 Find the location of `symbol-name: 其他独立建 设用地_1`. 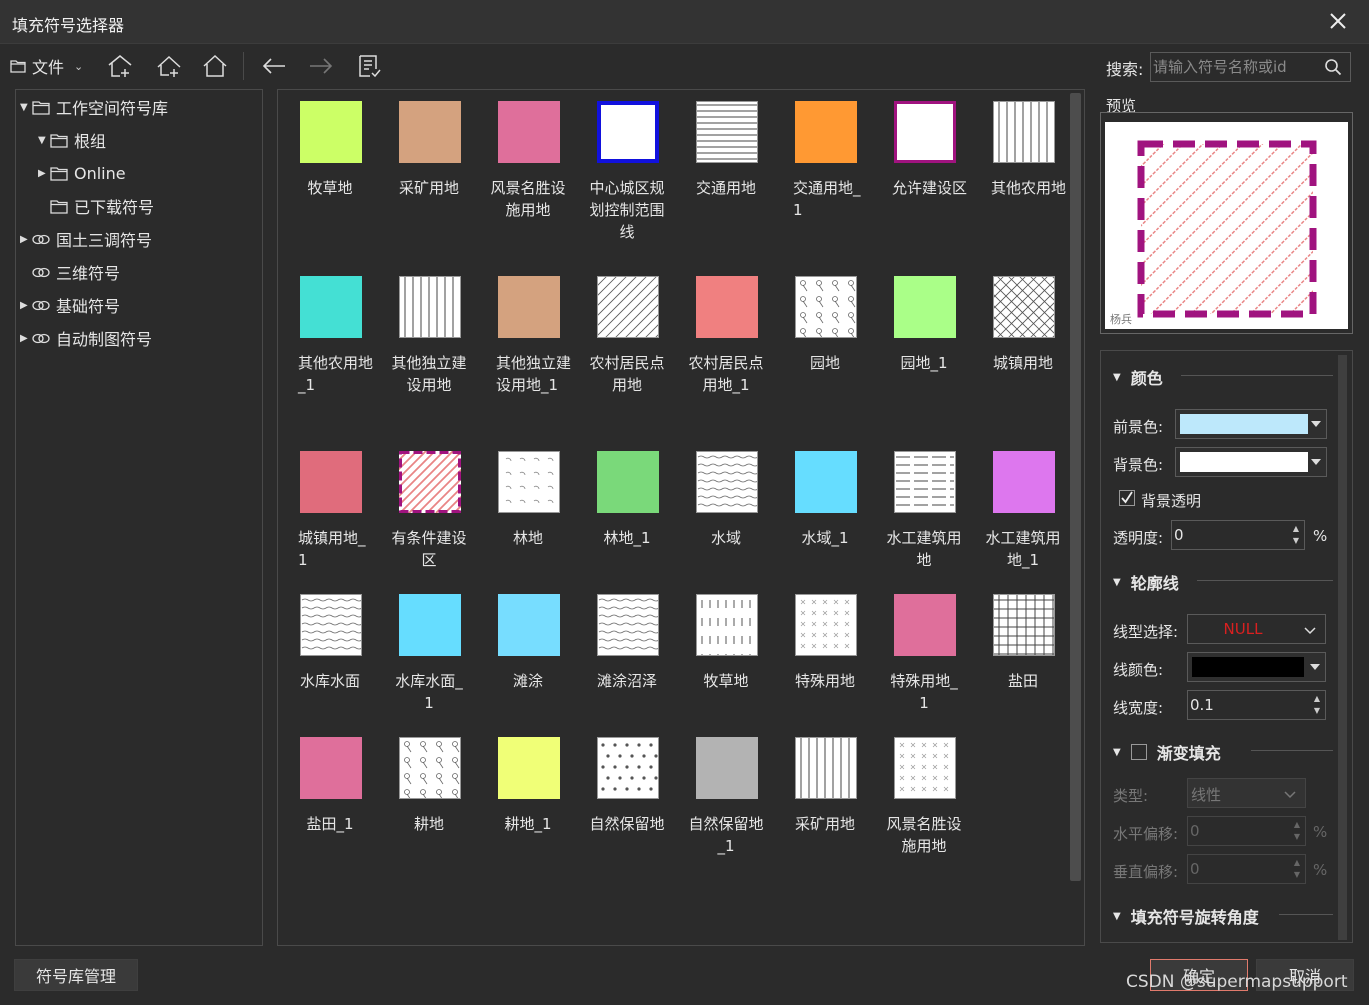

symbol-name: 其他独立建 设用地_1 is located at coordinates (534, 374).